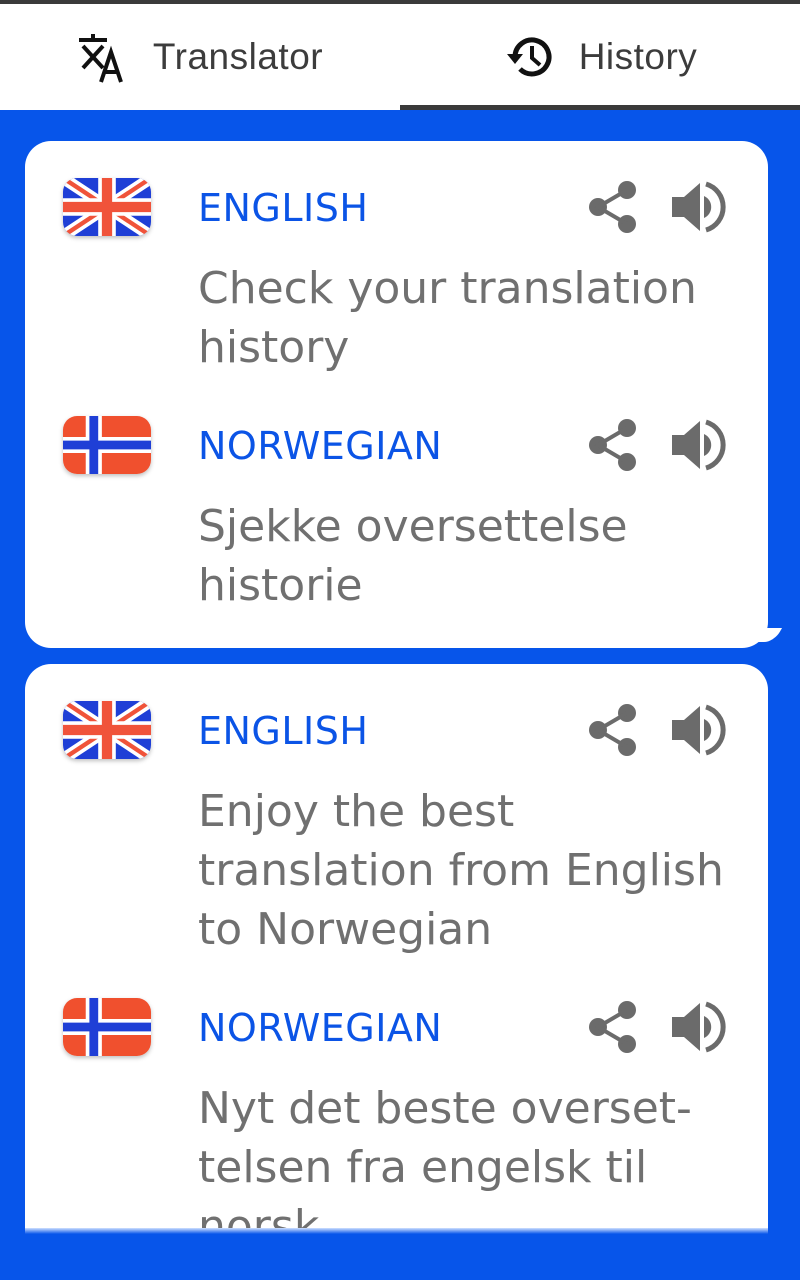 Image resolution: width=800 pixels, height=1280 pixels. I want to click on tab-translator: Translator, so click(200, 57).